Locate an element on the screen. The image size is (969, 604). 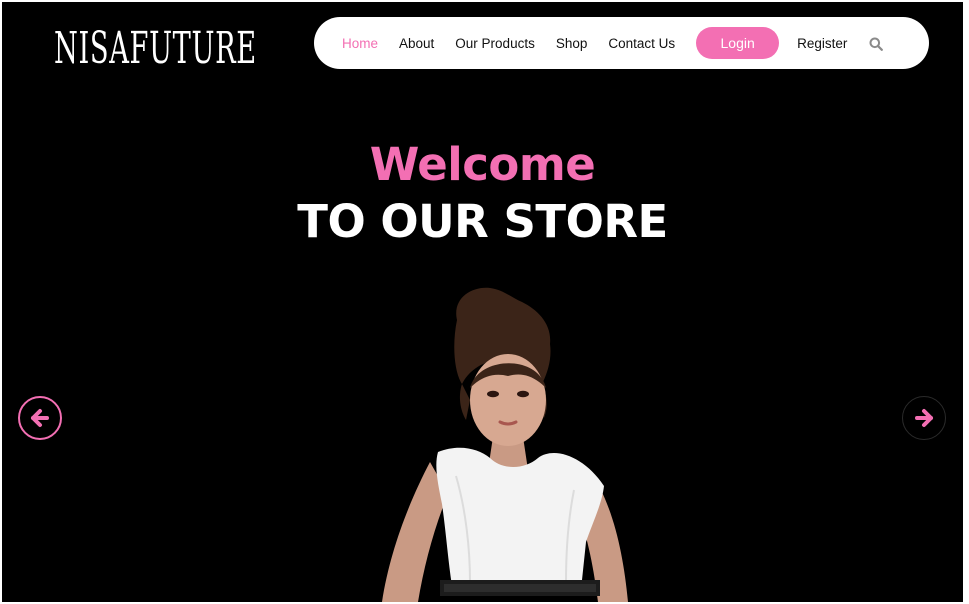
carousel-prev-button is located at coordinates (40, 418).